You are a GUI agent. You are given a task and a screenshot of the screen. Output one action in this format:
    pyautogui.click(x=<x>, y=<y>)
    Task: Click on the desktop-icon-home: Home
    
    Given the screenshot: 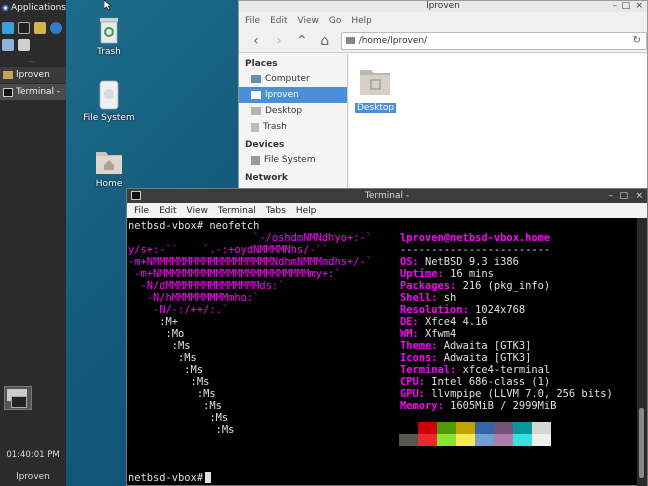 What is the action you would take?
    pyautogui.click(x=109, y=167)
    